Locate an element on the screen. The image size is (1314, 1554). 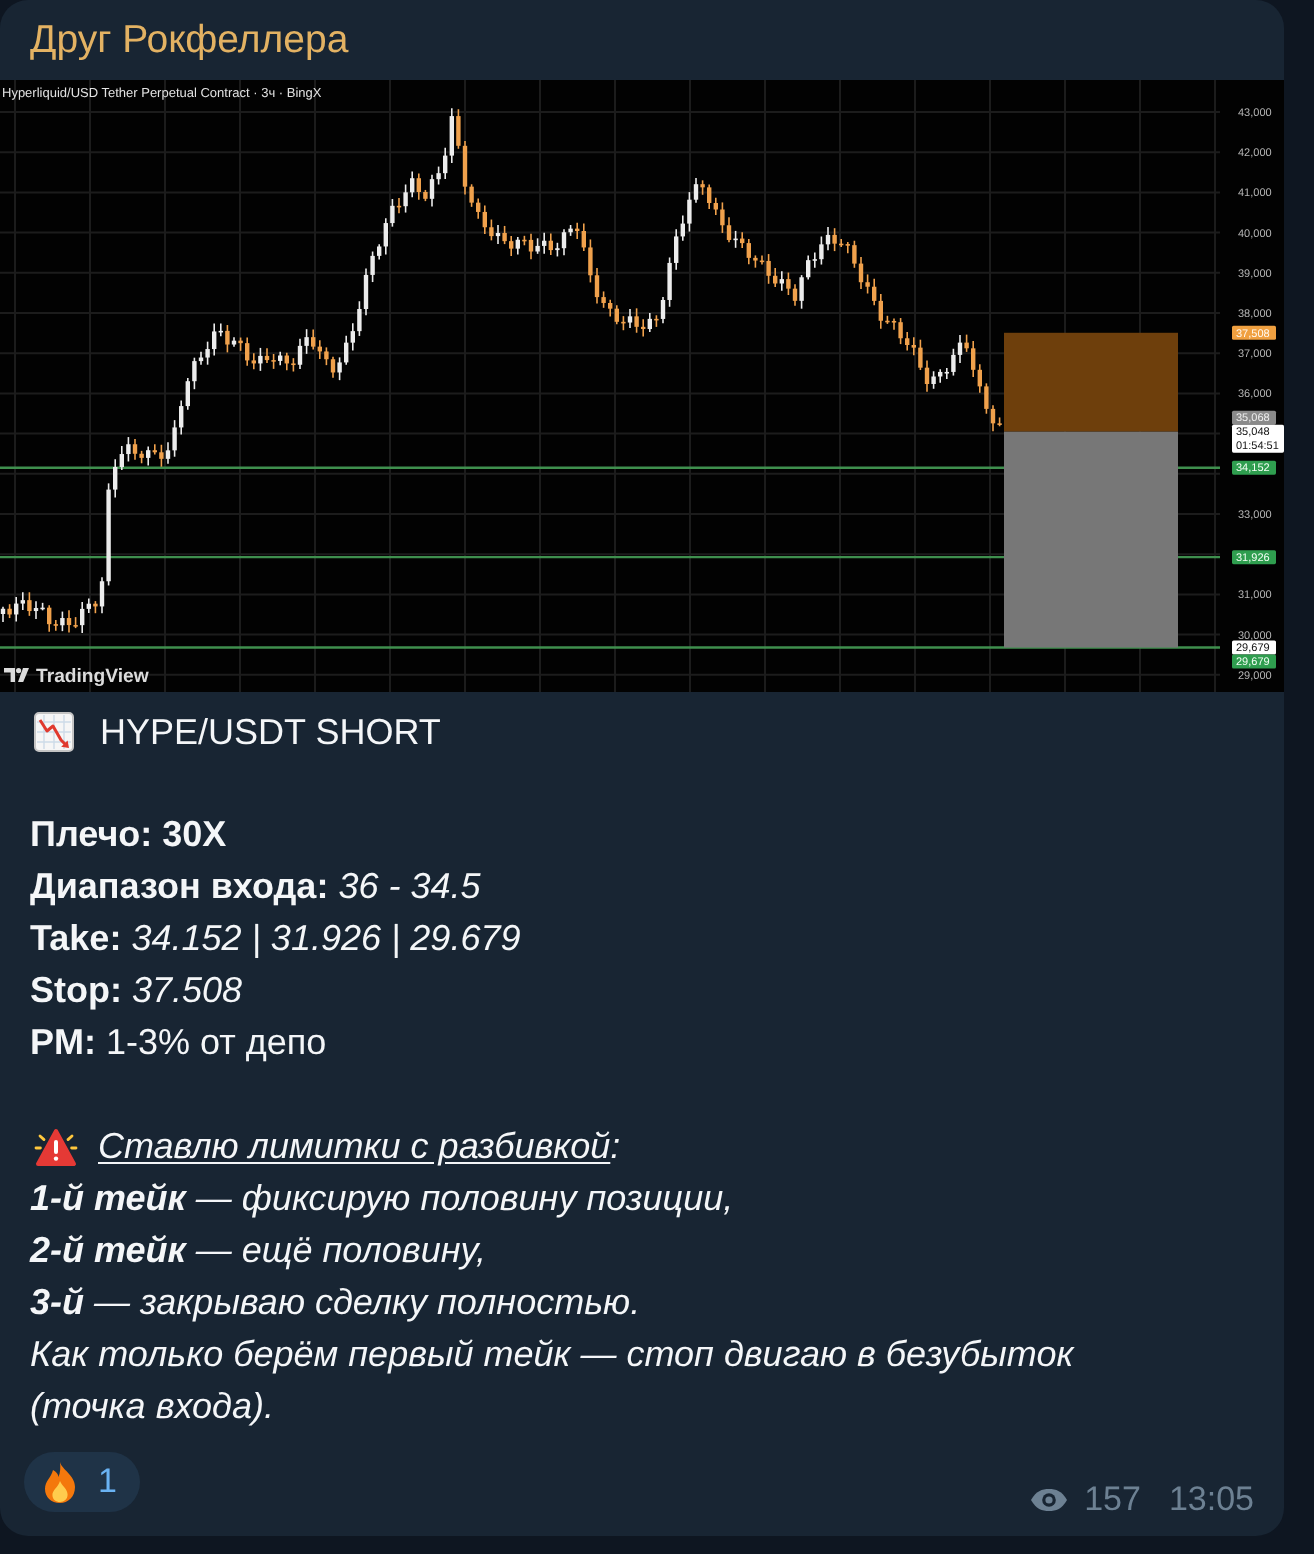
eye-icon is located at coordinates (1049, 1500).